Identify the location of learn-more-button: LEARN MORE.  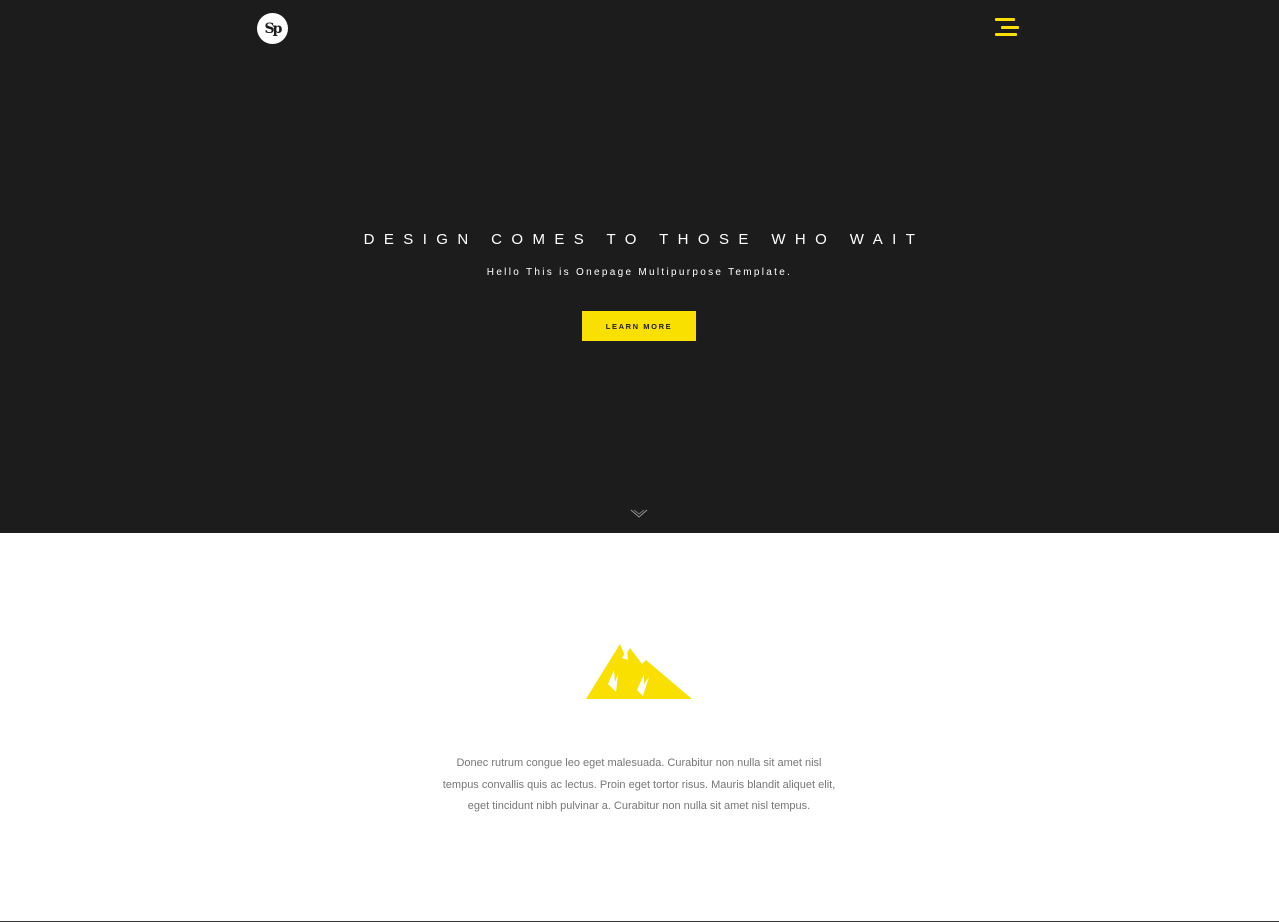
(639, 326).